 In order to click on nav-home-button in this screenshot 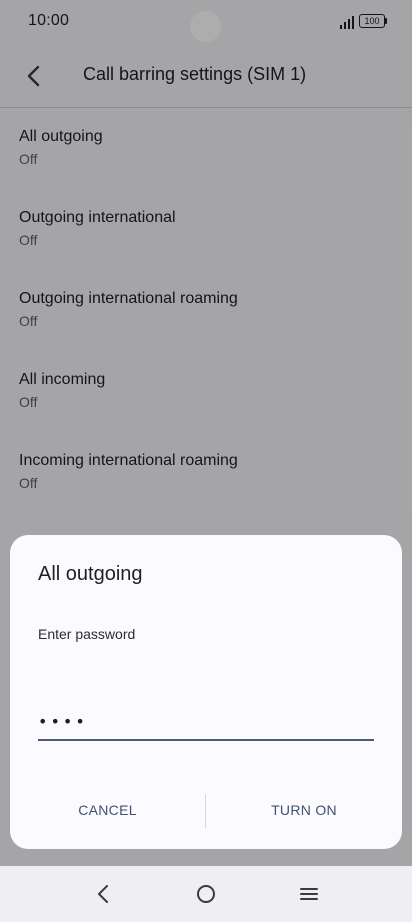, I will do `click(206, 894)`.